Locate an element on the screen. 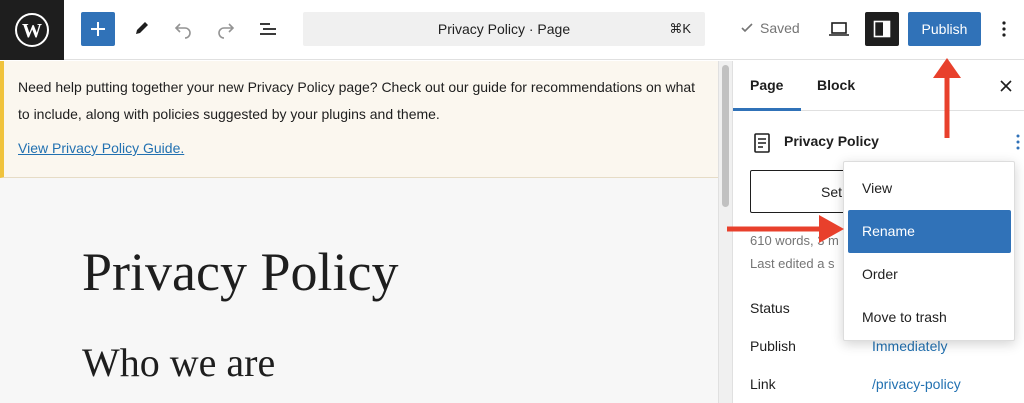  list-view-icon is located at coordinates (268, 29).